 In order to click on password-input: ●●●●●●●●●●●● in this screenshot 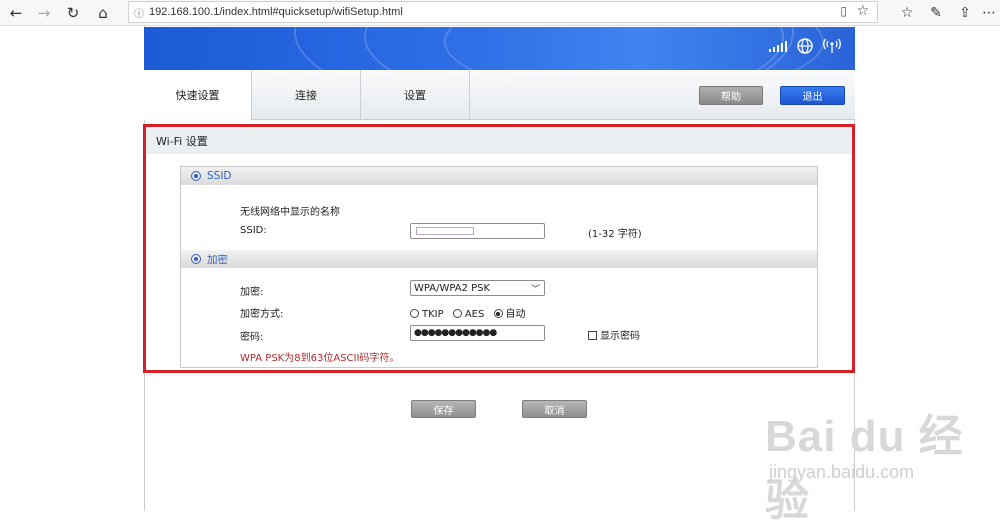, I will do `click(477, 333)`.